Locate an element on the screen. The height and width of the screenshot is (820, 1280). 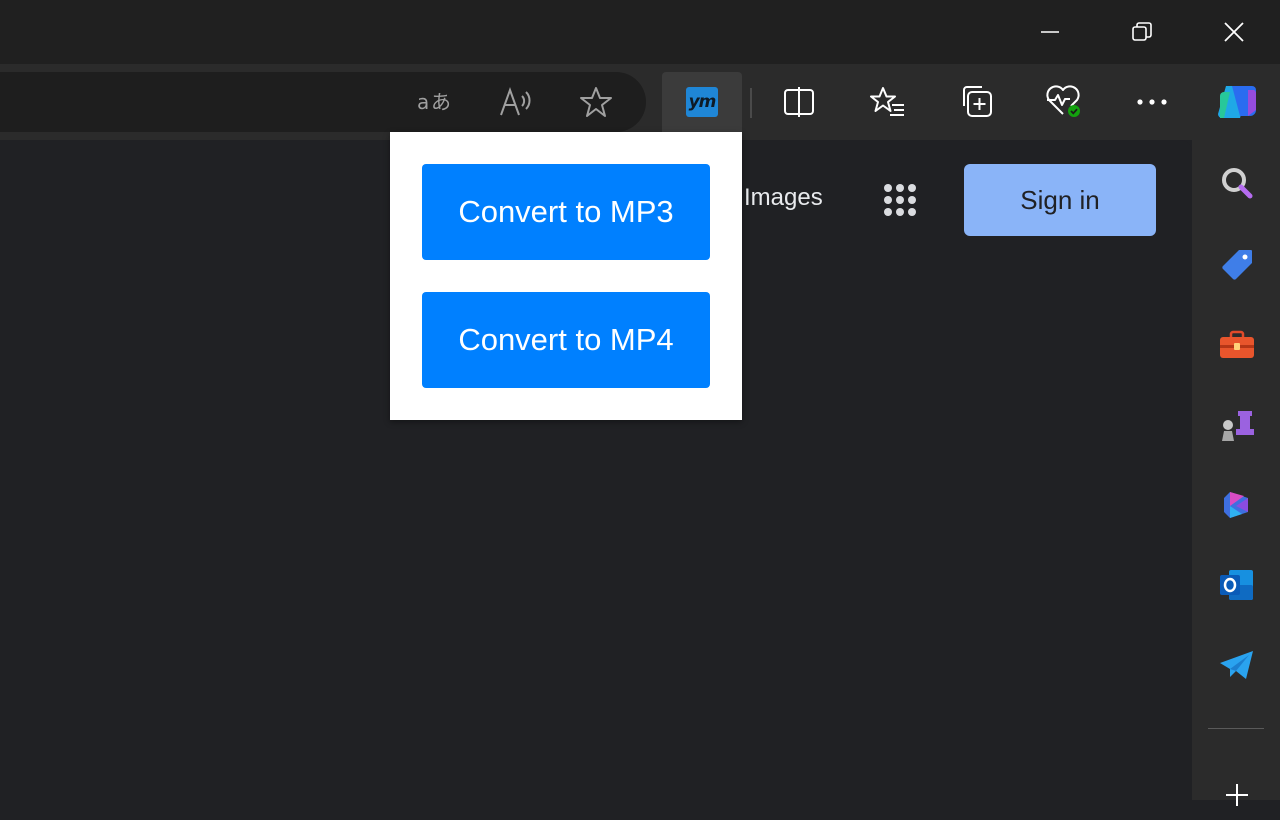
svg-text: a is located at coordinates (423, 102).